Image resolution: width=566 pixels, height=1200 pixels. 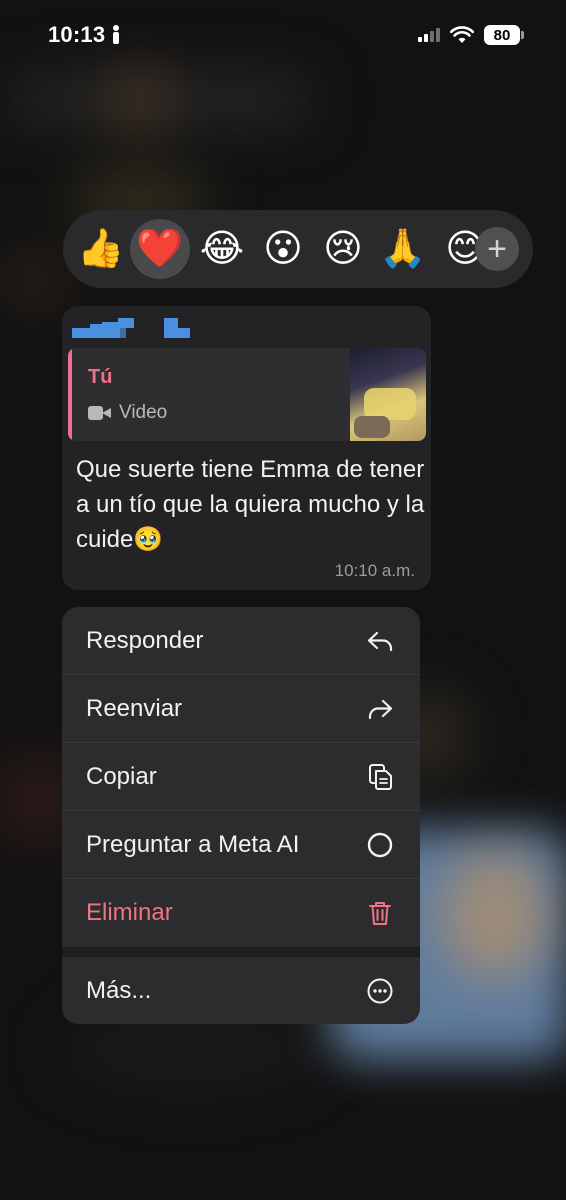 I want to click on meta-ai-icon, so click(x=380, y=845).